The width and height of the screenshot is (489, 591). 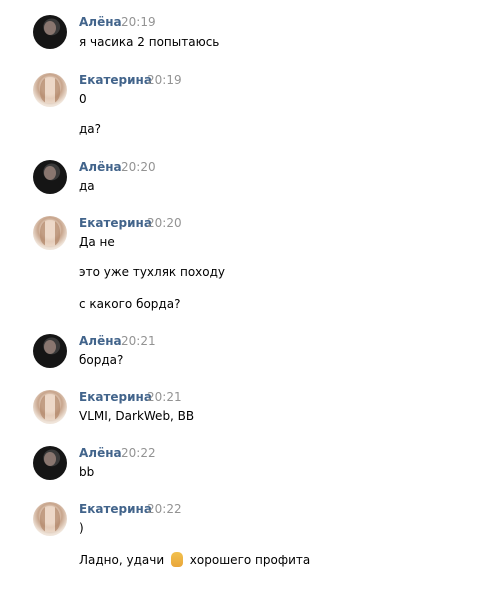 What do you see at coordinates (122, 560) in the screenshot?
I see `message-text-part: Ладно, удачи` at bounding box center [122, 560].